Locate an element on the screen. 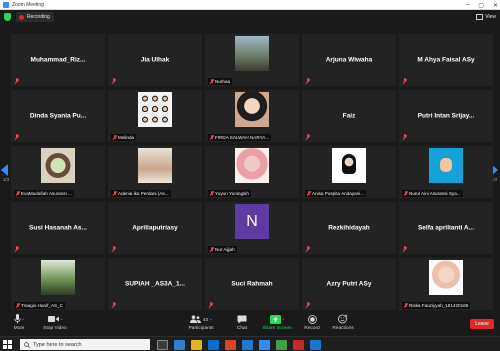 This screenshot has height=351, width=500. chat-button: Chat is located at coordinates (242, 324).